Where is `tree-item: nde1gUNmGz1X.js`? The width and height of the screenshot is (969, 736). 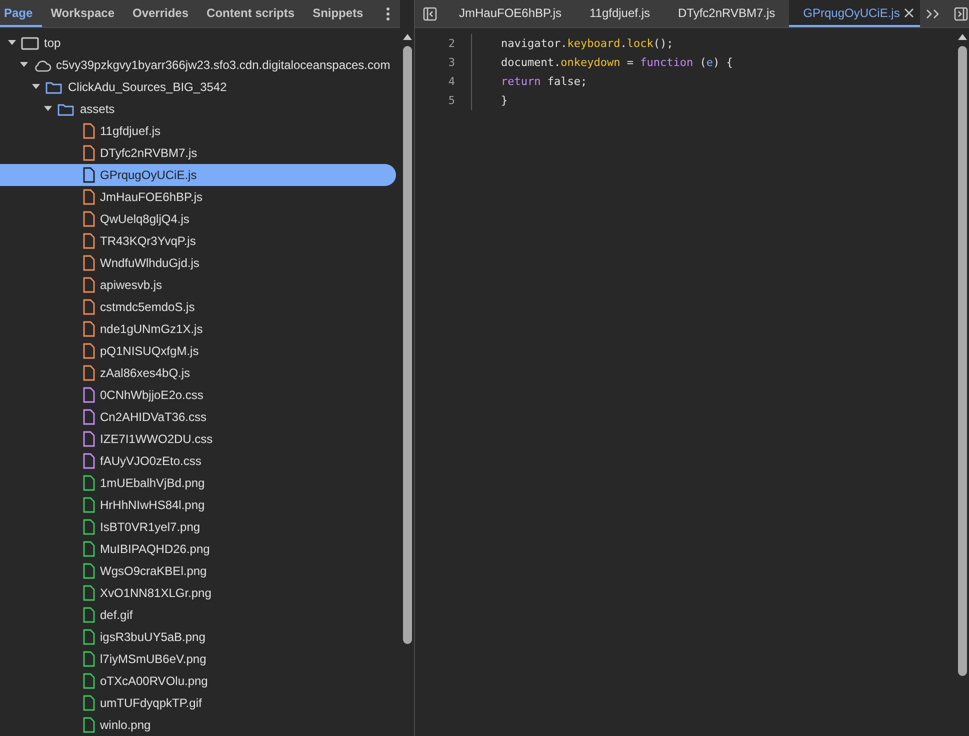
tree-item: nde1gUNmGz1X.js is located at coordinates (200, 329).